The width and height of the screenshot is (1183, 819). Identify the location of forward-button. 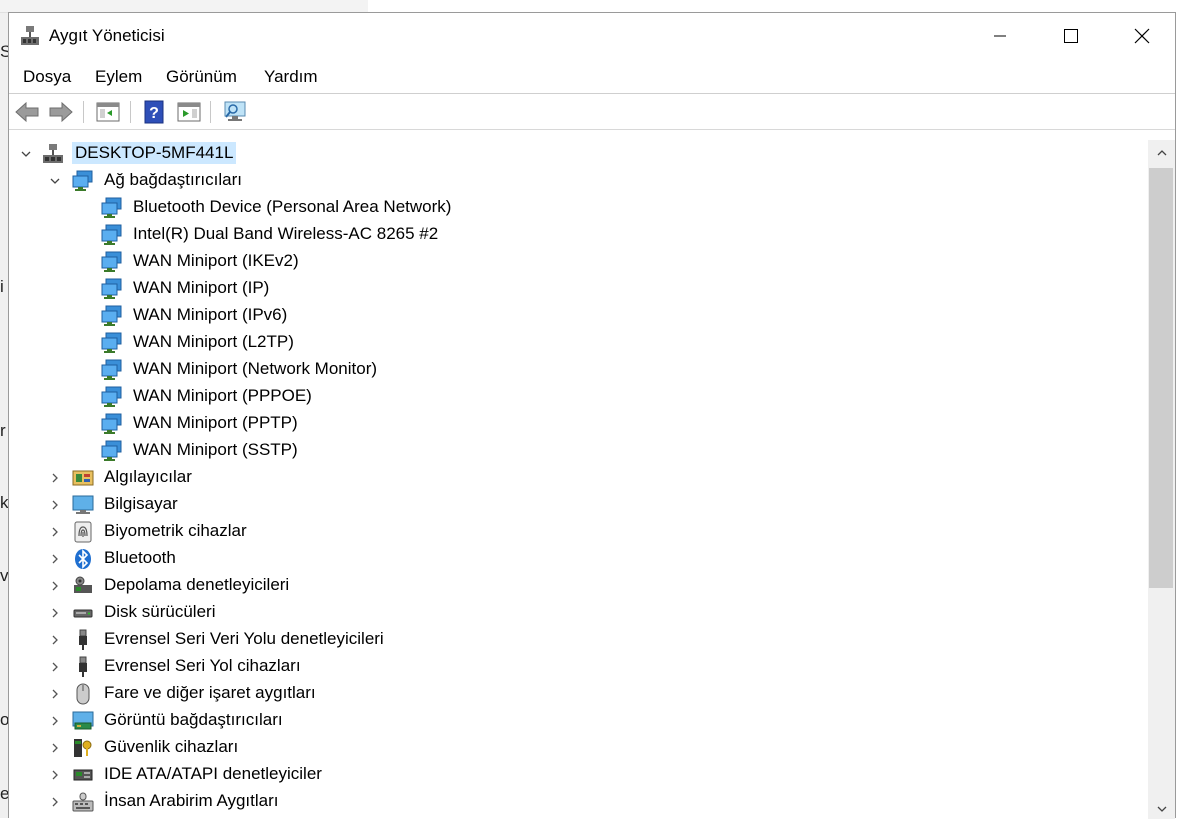
(61, 112).